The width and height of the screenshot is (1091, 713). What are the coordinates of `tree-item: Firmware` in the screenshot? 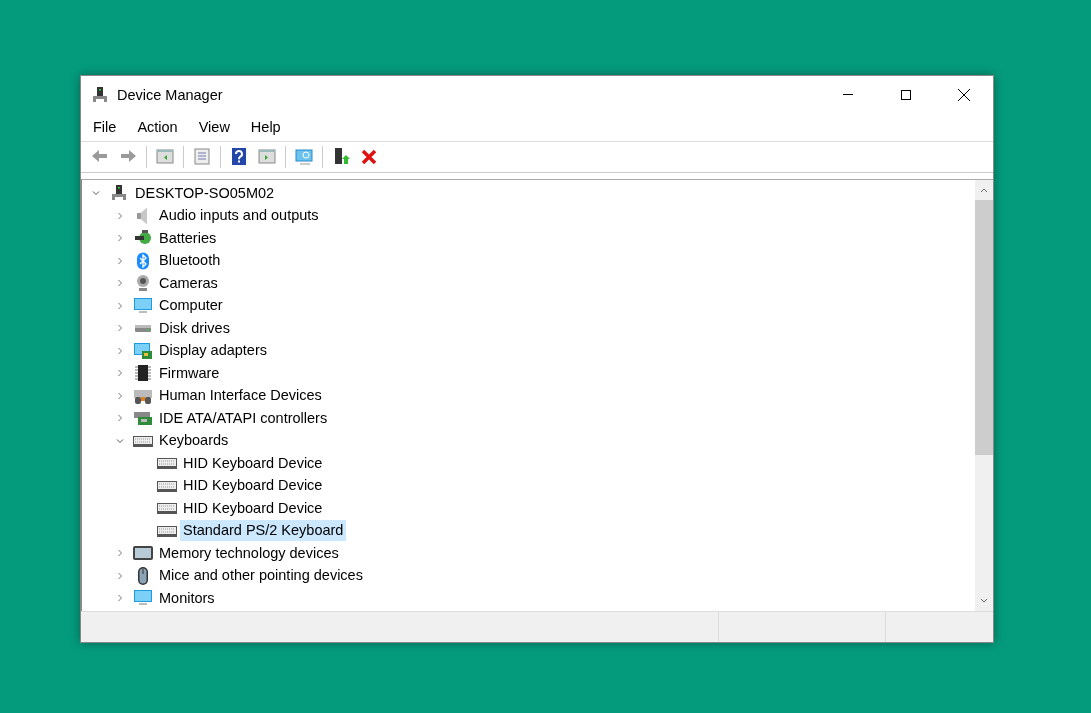 It's located at (189, 373).